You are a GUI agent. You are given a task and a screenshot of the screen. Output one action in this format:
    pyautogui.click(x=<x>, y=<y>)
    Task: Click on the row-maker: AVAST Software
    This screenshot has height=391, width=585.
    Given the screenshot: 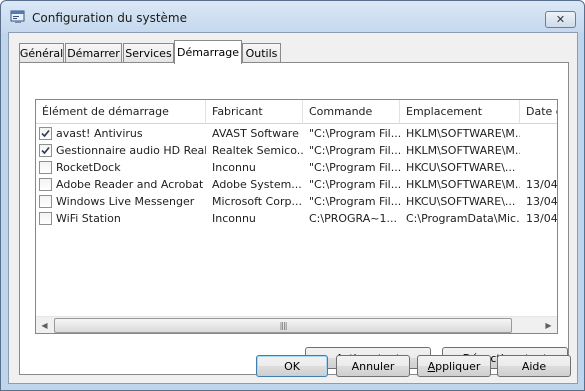 What is the action you would take?
    pyautogui.click(x=255, y=133)
    